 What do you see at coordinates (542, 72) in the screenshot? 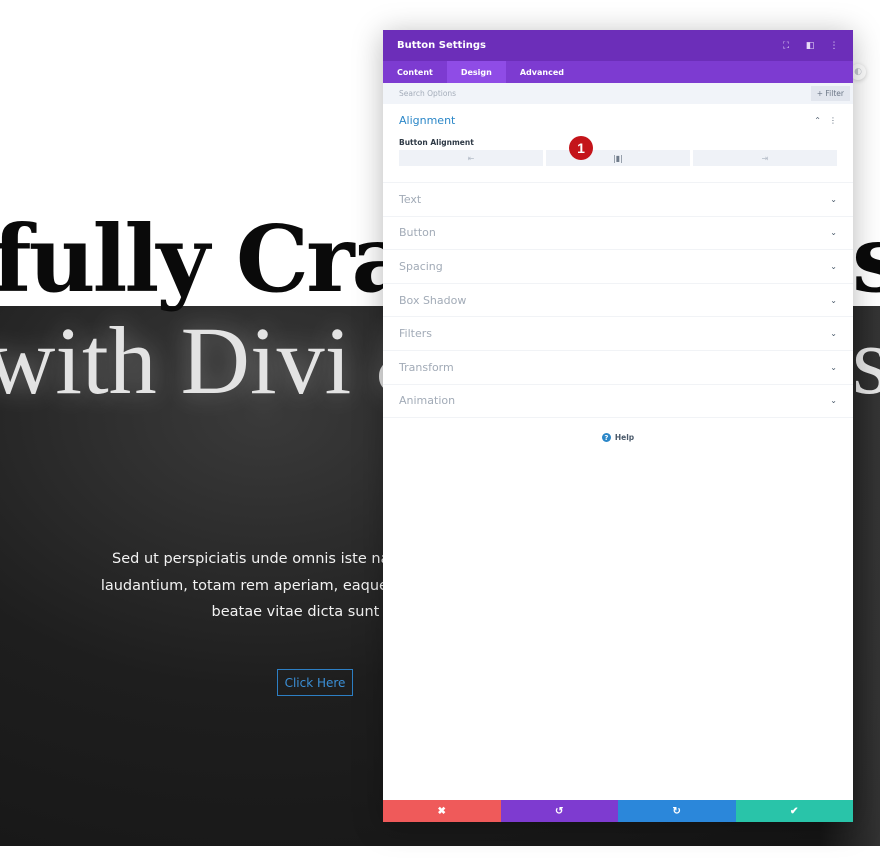
I see `tab-advanced: Advanced` at bounding box center [542, 72].